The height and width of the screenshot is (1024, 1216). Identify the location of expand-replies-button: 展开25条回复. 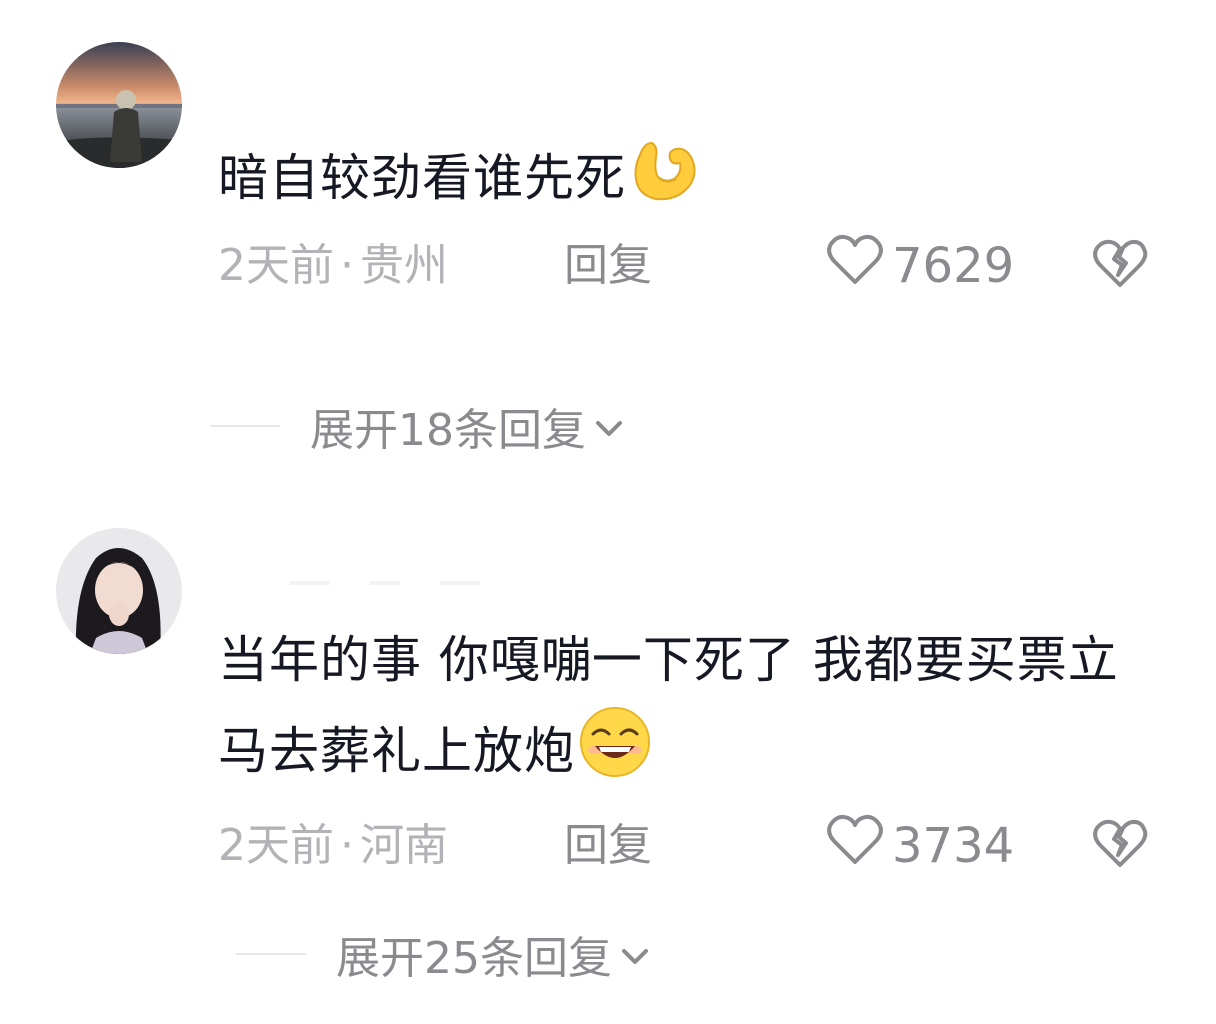
(444, 955).